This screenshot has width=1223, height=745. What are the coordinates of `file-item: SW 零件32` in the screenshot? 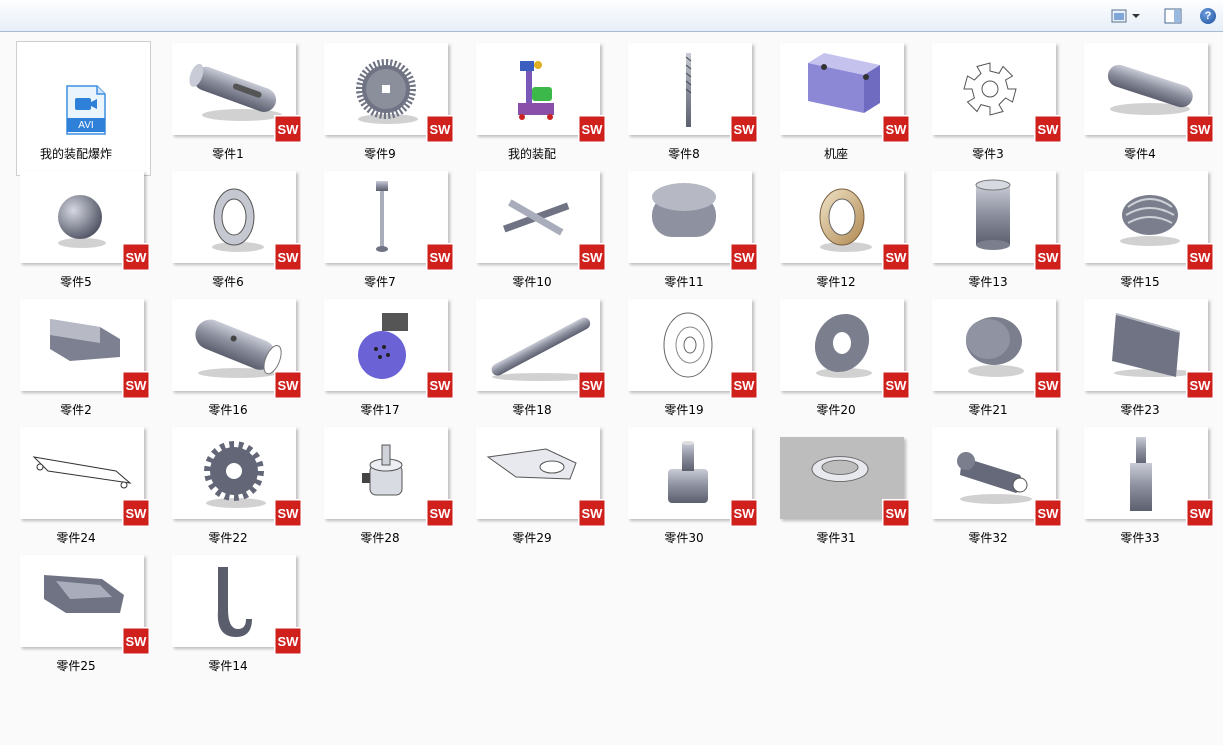 It's located at (988, 481).